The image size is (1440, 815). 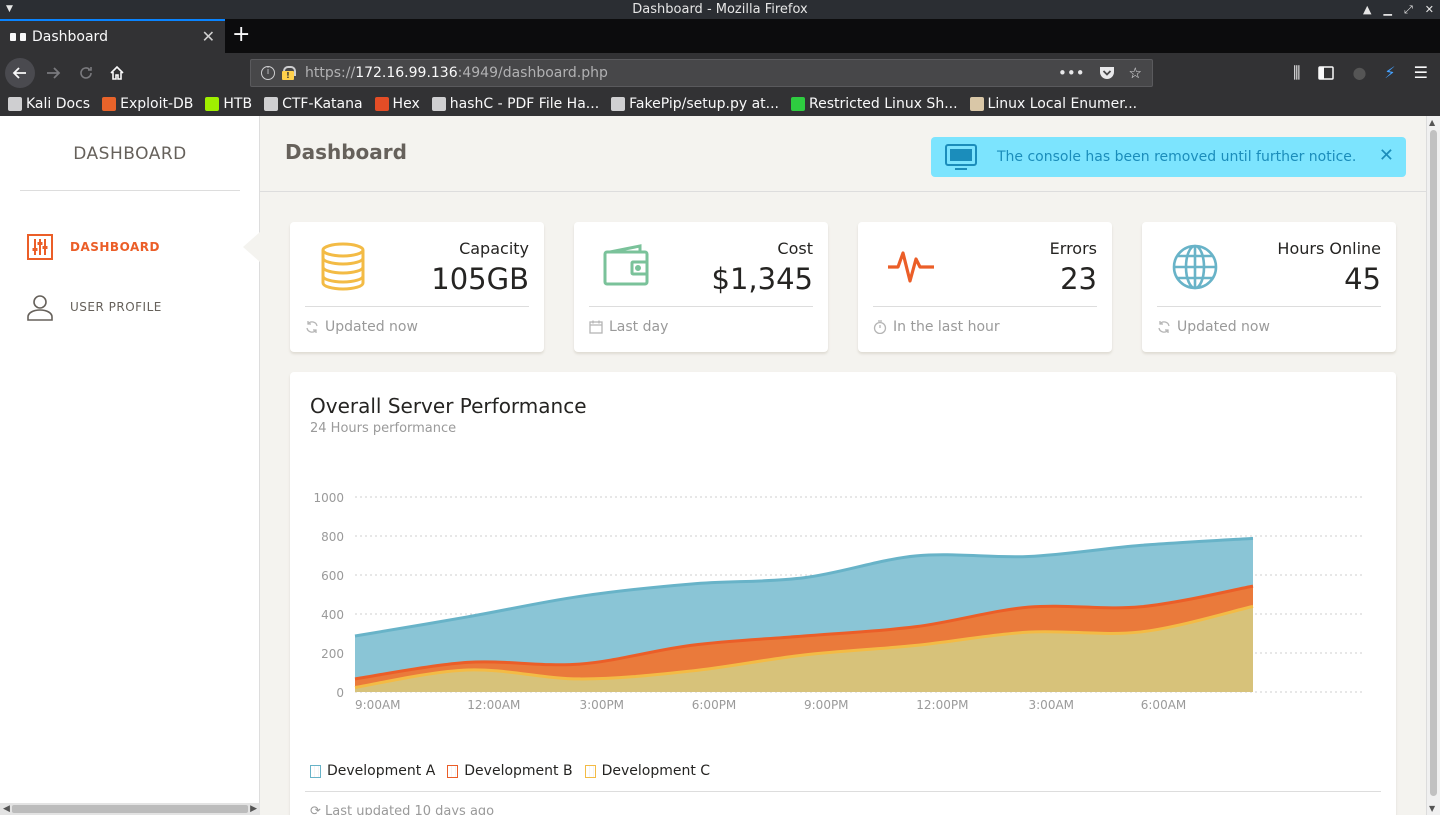 What do you see at coordinates (1386, 155) in the screenshot?
I see `alert-close-icon: ✕` at bounding box center [1386, 155].